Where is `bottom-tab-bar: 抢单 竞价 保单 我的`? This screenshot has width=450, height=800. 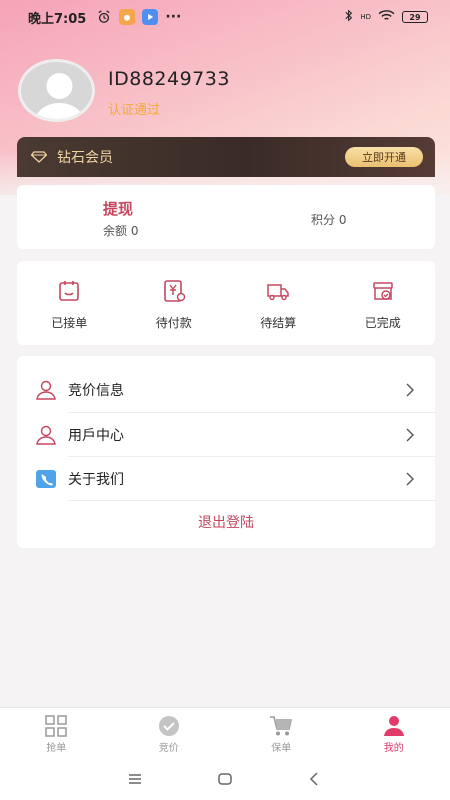
bottom-tab-bar: 抢单 竞价 保单 我的 is located at coordinates (225, 732).